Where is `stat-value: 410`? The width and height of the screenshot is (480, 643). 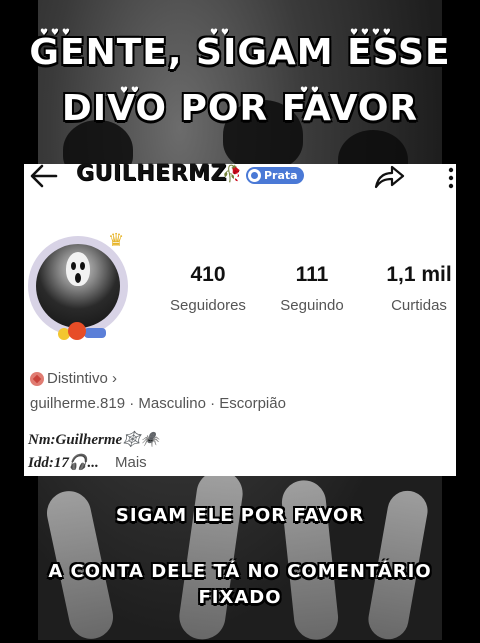 stat-value: 410 is located at coordinates (208, 274).